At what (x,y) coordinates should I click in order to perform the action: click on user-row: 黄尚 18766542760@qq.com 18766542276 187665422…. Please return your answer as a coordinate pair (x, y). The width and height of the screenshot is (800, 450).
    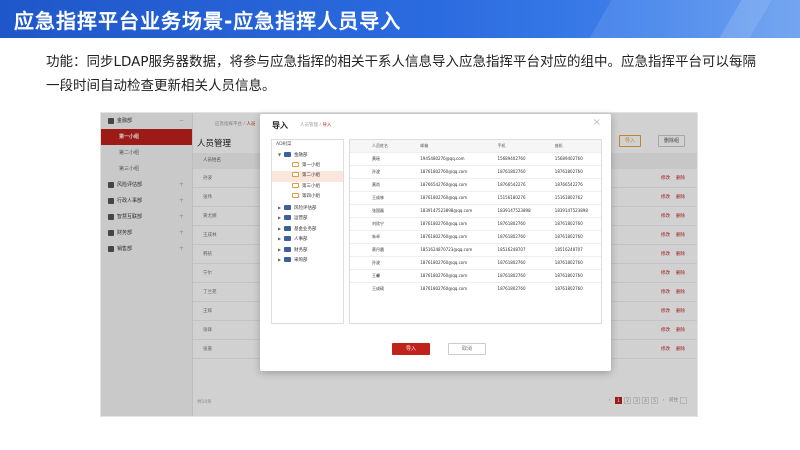
    Looking at the image, I should click on (475, 184).